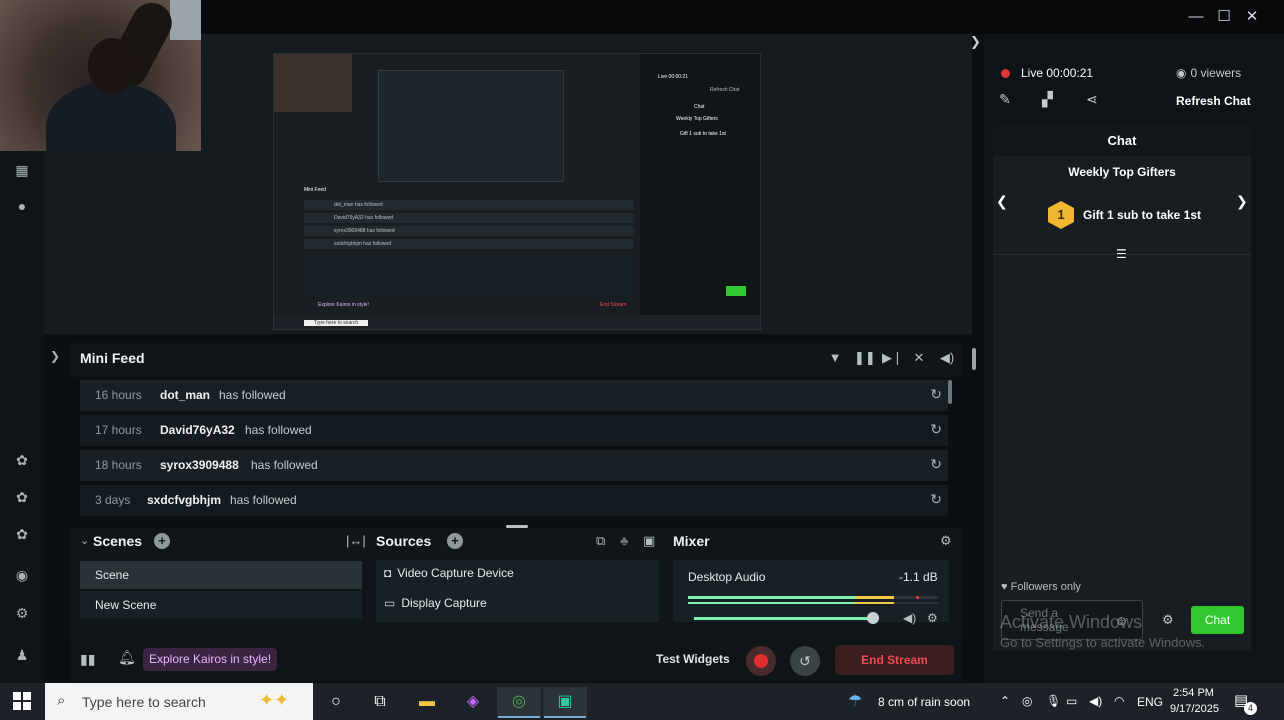 The height and width of the screenshot is (720, 1284). Describe the element at coordinates (697, 119) in the screenshot. I see `preview-gifters: Weekly Top Gifters` at that location.